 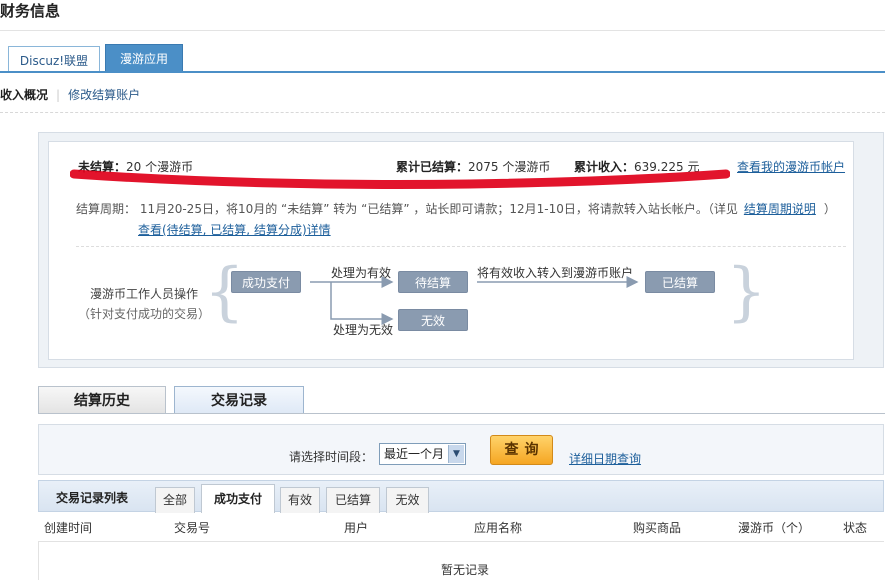 I want to click on flow-box-invalid: 无效, so click(x=433, y=320).